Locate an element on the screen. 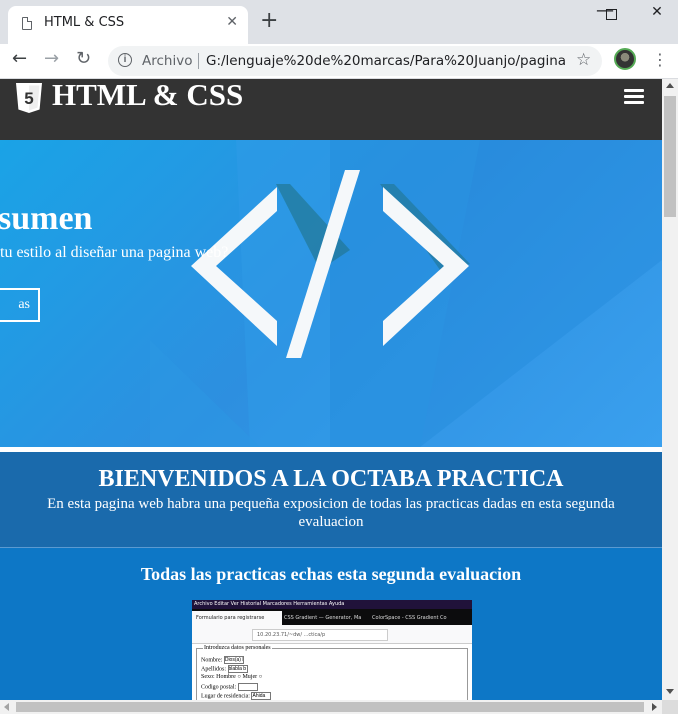 This screenshot has width=678, height=714. thumbnail-tab: ColorSpace - CSS Gradient Co is located at coordinates (409, 618).